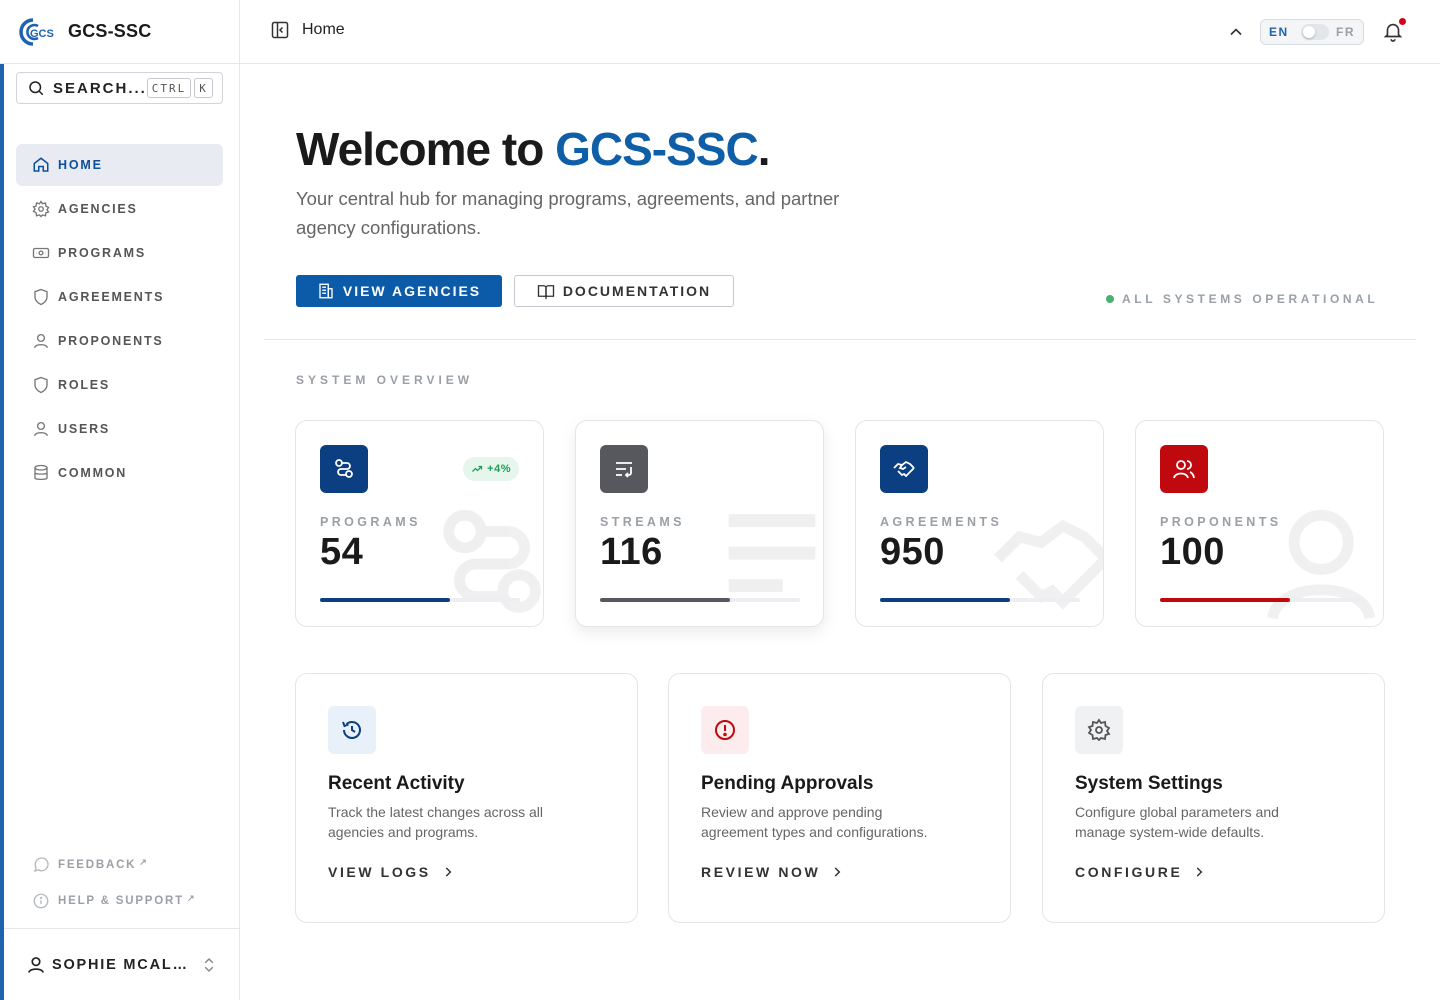 This screenshot has height=1000, width=1440. I want to click on stat-label: AGREEMENTS, so click(941, 522).